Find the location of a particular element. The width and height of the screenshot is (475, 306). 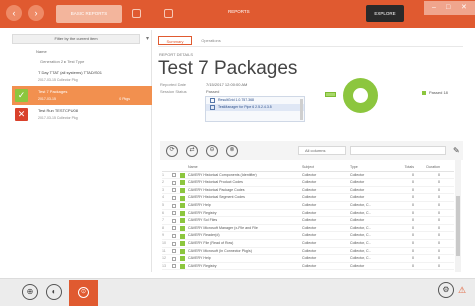

contrast-icon: ◐ is located at coordinates (54, 292).